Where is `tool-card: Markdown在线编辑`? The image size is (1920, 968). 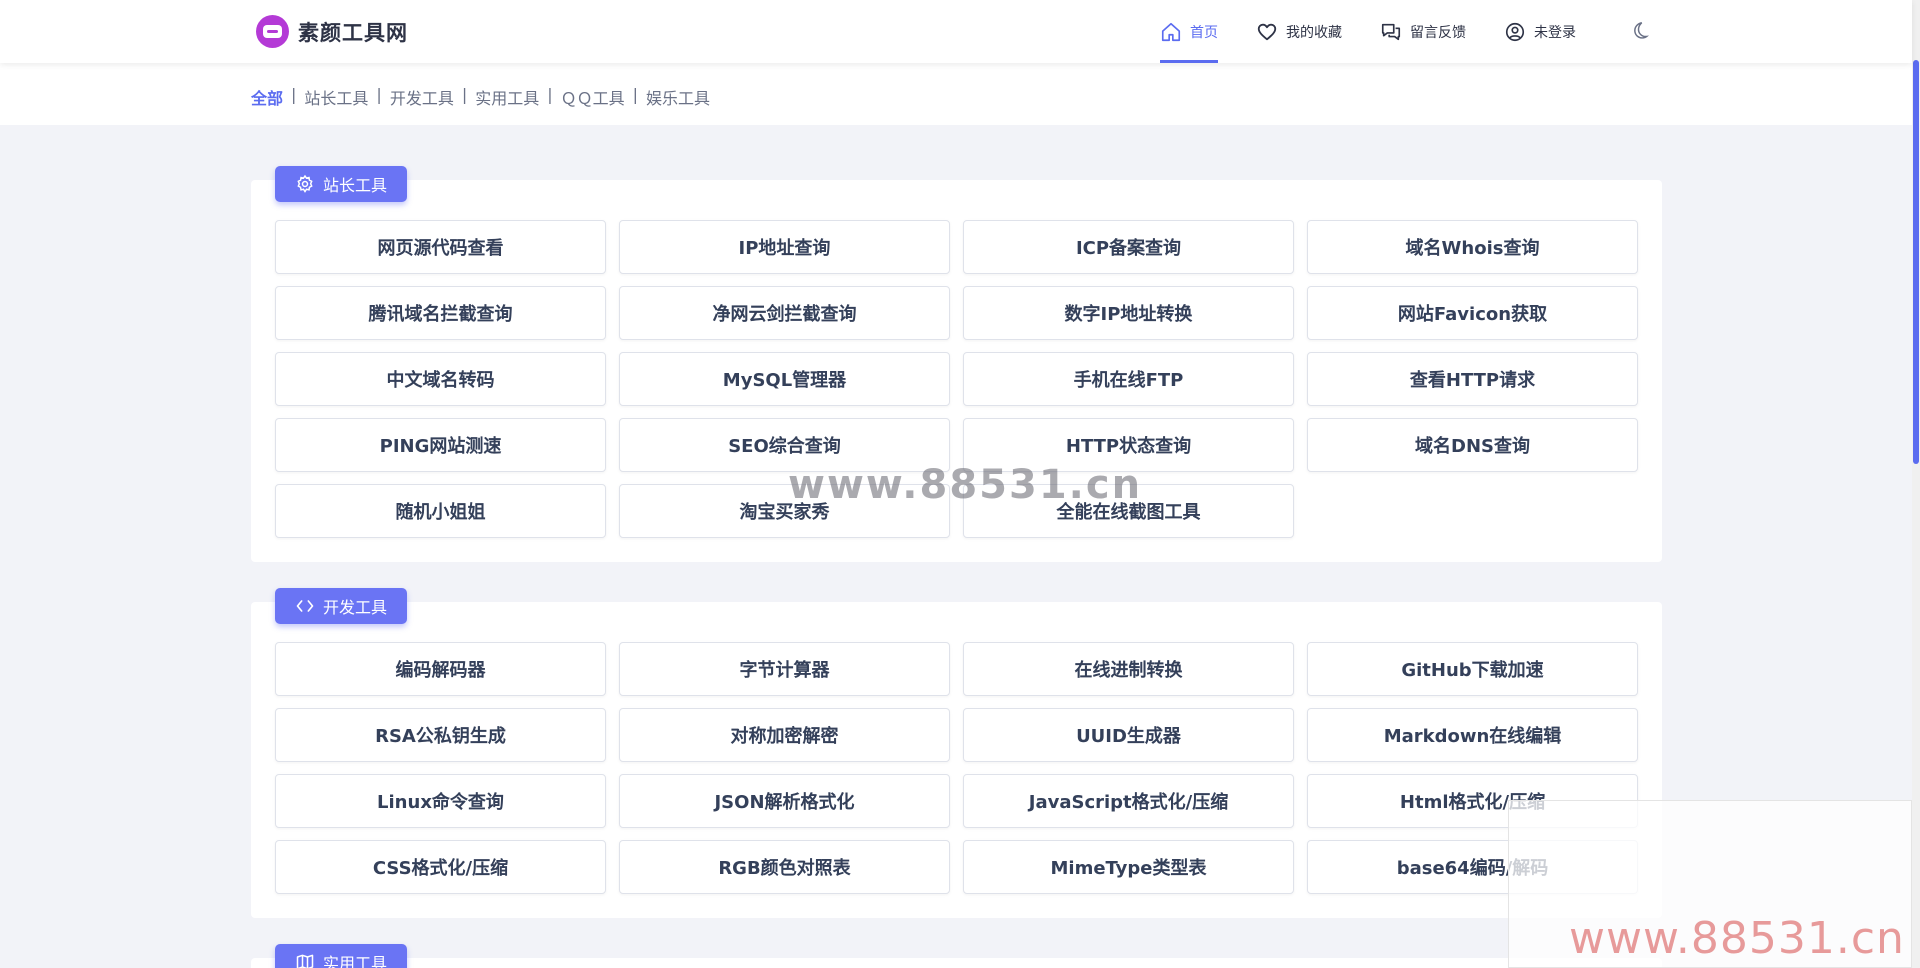
tool-card: Markdown在线编辑 is located at coordinates (1472, 735).